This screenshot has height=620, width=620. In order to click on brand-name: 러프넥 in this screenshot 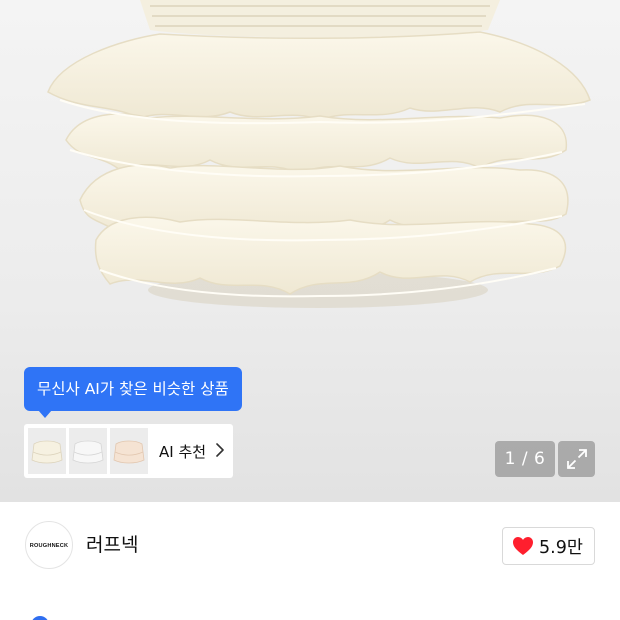, I will do `click(112, 545)`.